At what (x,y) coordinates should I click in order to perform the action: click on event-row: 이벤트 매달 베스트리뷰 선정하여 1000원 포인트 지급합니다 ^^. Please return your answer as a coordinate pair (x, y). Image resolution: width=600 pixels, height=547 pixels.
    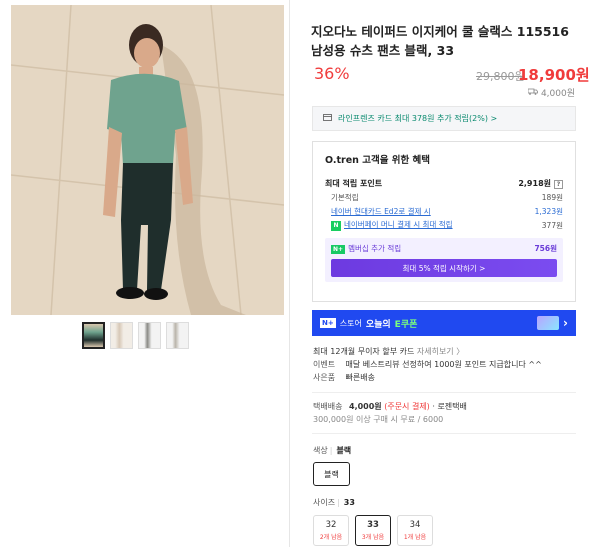
    Looking at the image, I should click on (427, 364).